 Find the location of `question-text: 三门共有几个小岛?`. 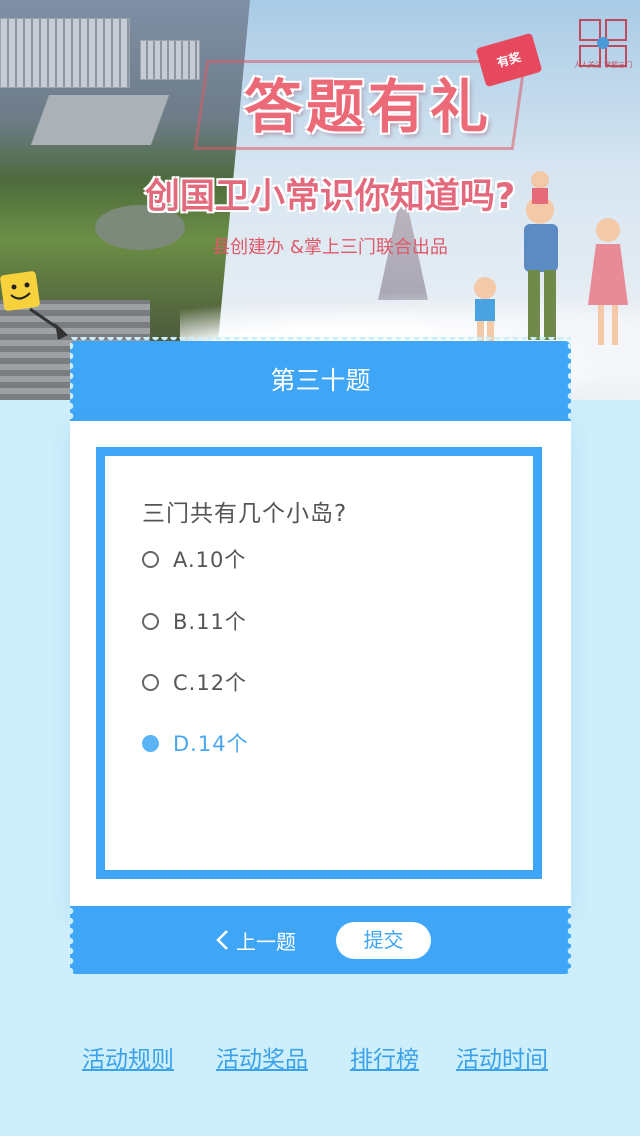

question-text: 三门共有几个小岛? is located at coordinates (245, 514).